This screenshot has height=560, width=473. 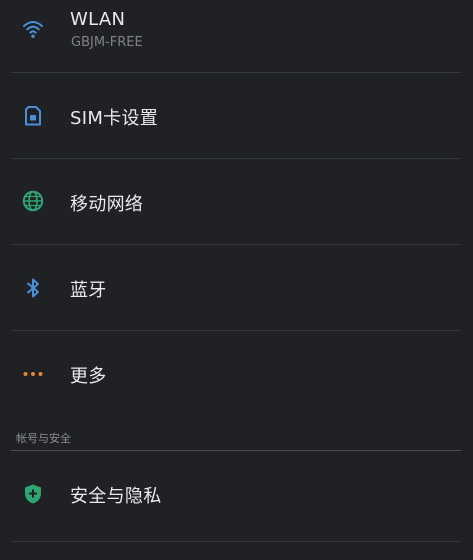 I want to click on sim-card-icon, so click(x=33, y=116).